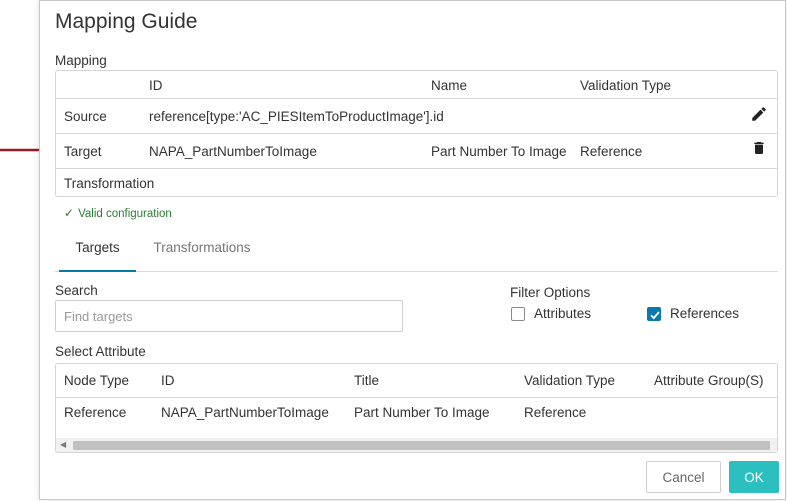 This screenshot has width=787, height=501. What do you see at coordinates (126, 21) in the screenshot?
I see `dialog-title: Mapping Guide` at bounding box center [126, 21].